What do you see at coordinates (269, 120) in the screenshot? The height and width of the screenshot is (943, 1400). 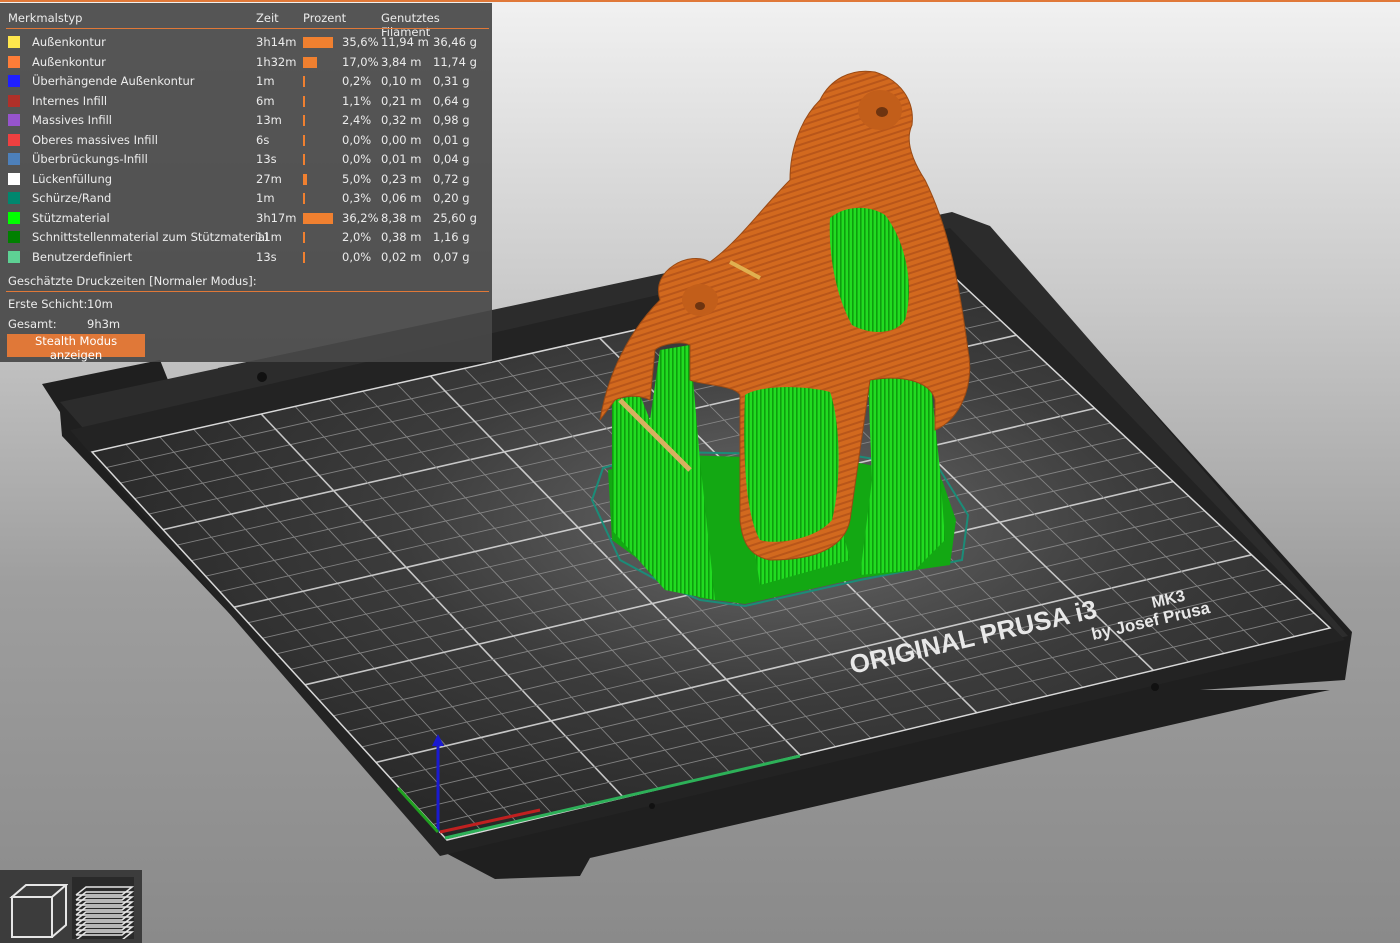 I see `feature-time: 13m` at bounding box center [269, 120].